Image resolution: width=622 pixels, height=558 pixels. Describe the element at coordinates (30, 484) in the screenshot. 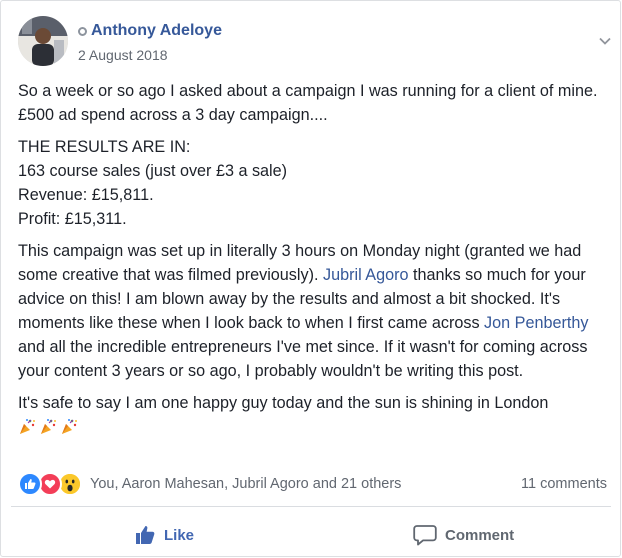

I see `like-reaction-icon` at that location.